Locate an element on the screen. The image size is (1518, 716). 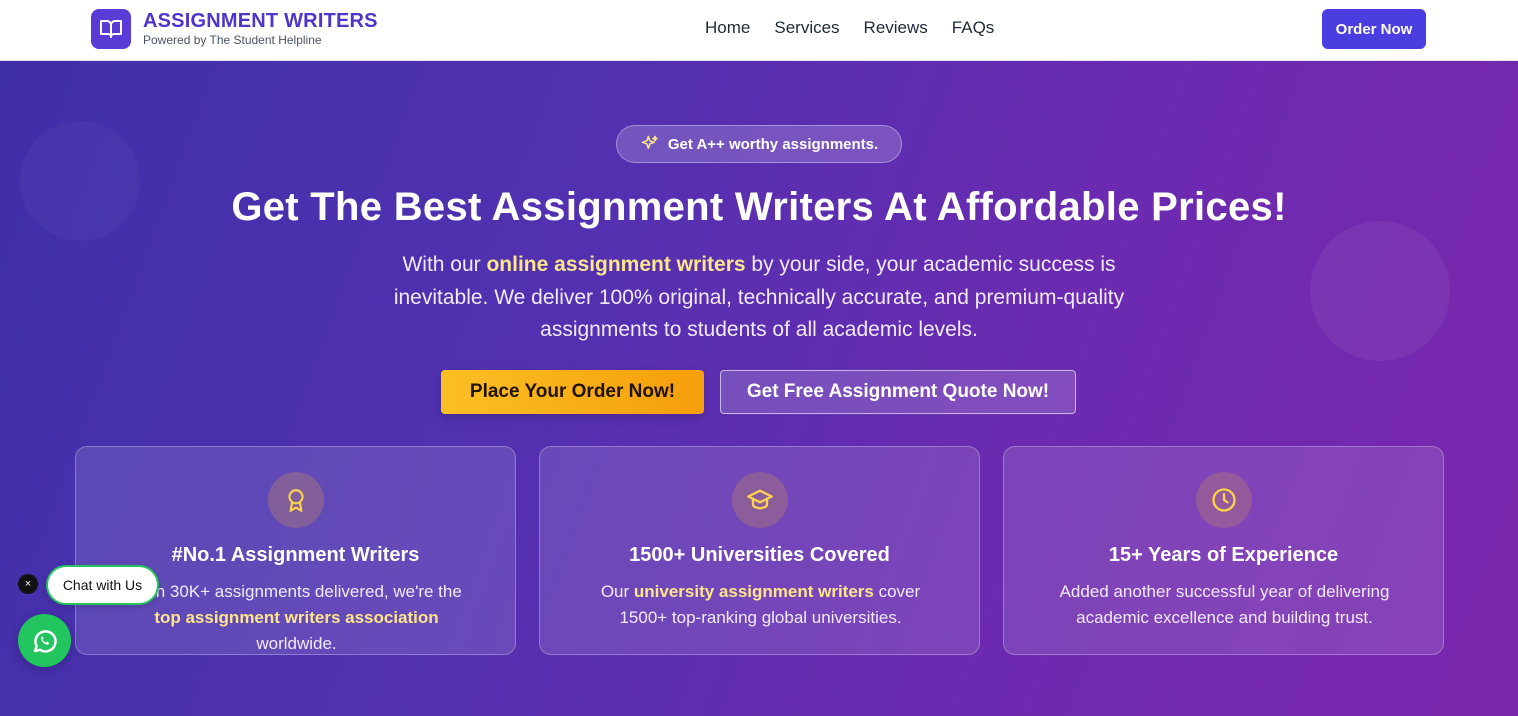
open-book-icon is located at coordinates (111, 29).